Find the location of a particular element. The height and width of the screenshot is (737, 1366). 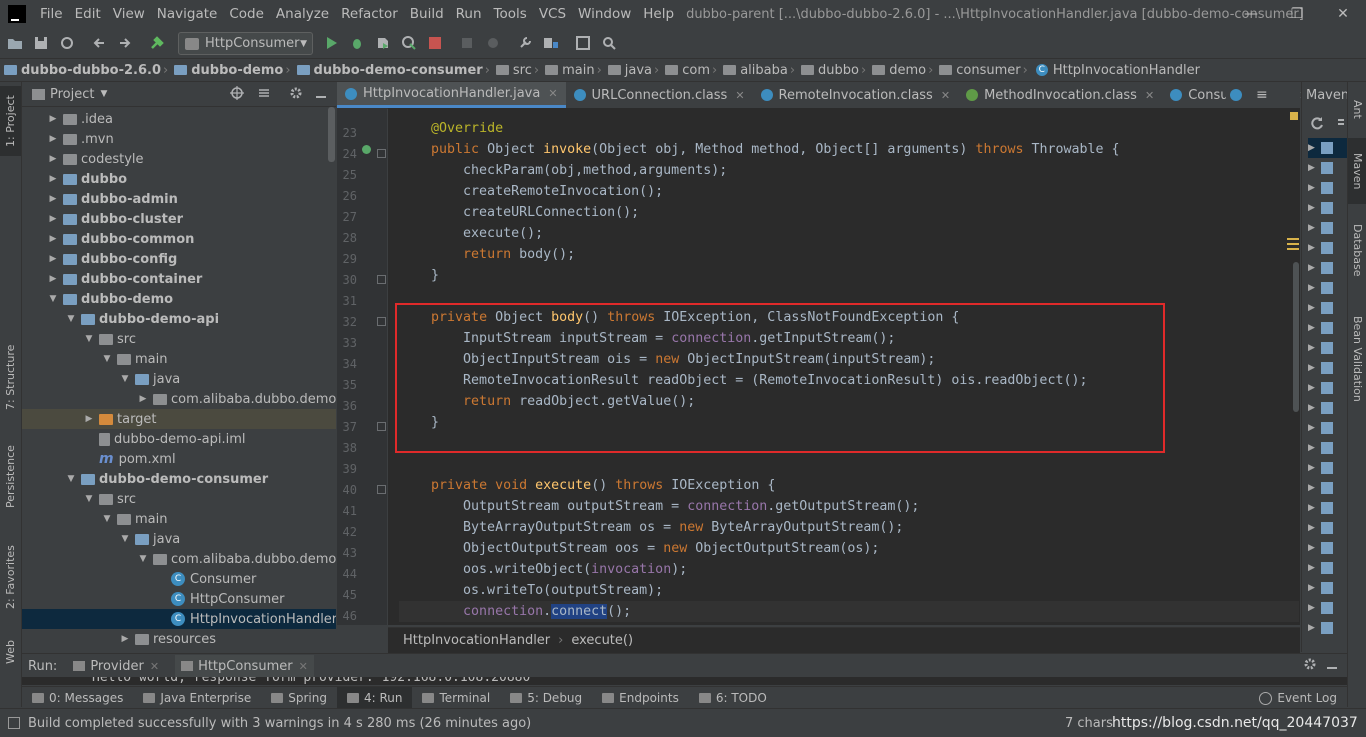

project-view-label: Project is located at coordinates (72, 94).